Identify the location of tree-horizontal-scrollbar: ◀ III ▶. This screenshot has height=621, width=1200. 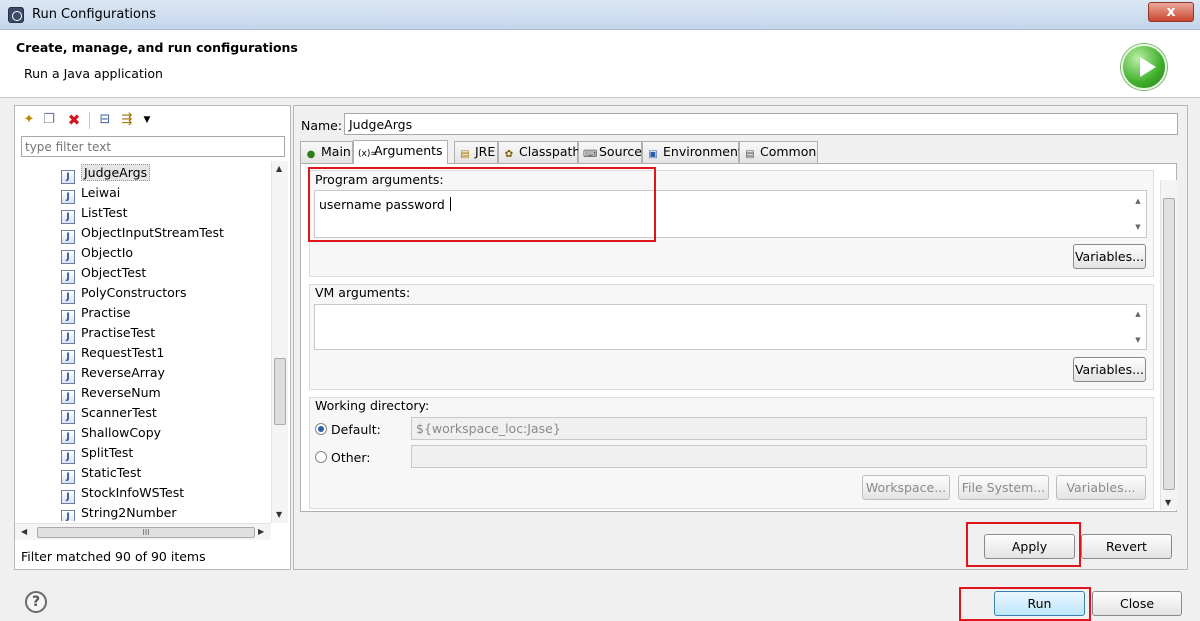
(143, 531).